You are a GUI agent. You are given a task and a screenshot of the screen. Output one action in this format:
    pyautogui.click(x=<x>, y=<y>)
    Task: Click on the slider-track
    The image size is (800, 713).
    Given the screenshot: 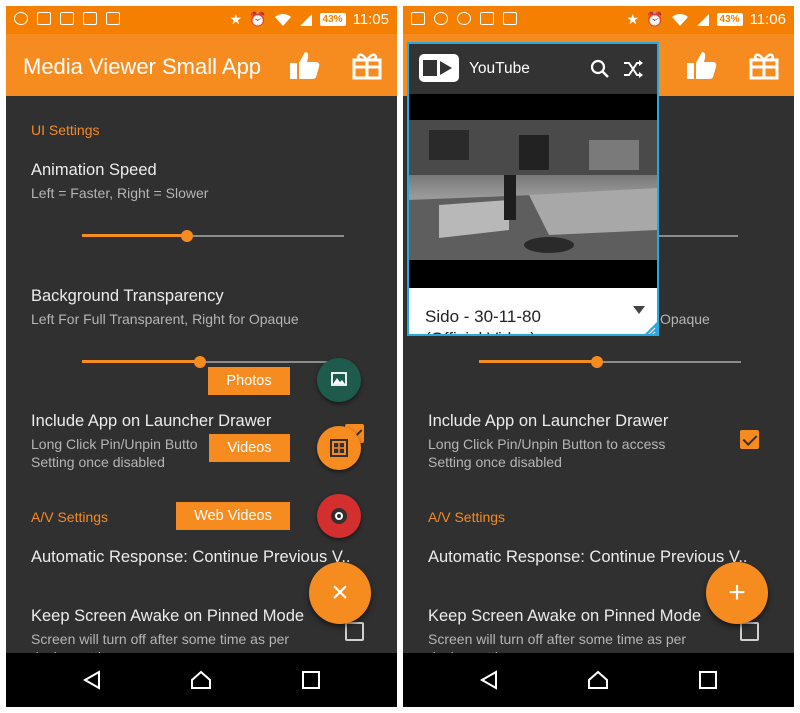 What is the action you would take?
    pyautogui.click(x=697, y=236)
    